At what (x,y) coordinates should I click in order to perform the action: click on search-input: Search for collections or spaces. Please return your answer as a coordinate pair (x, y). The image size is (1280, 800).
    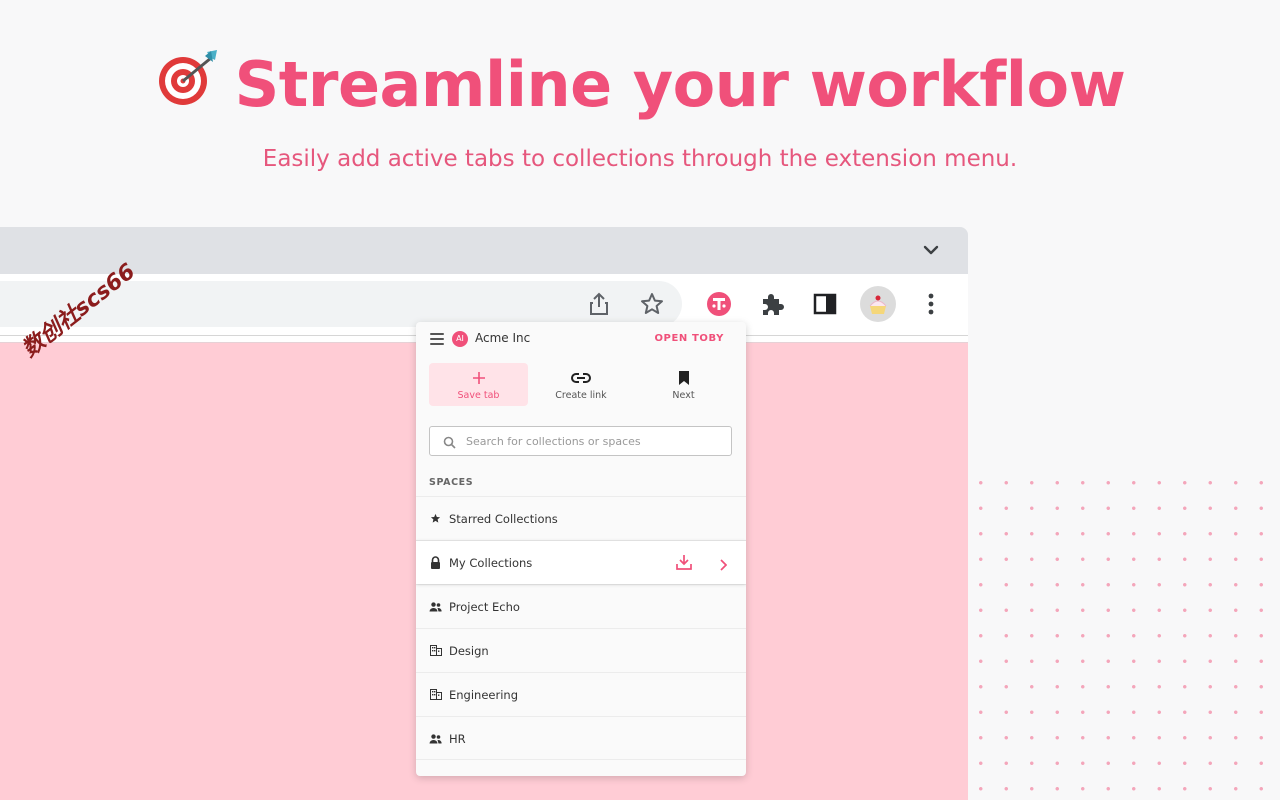
    Looking at the image, I should click on (580, 441).